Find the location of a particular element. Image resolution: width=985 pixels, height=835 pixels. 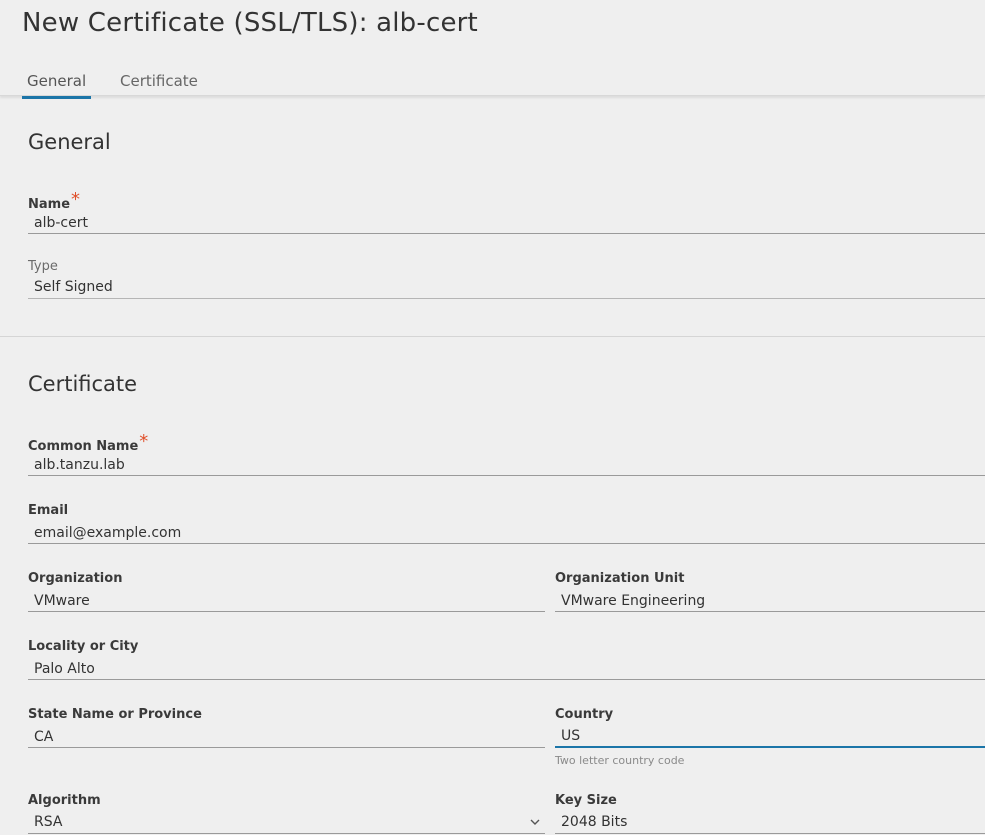

organization-input is located at coordinates (286, 601).